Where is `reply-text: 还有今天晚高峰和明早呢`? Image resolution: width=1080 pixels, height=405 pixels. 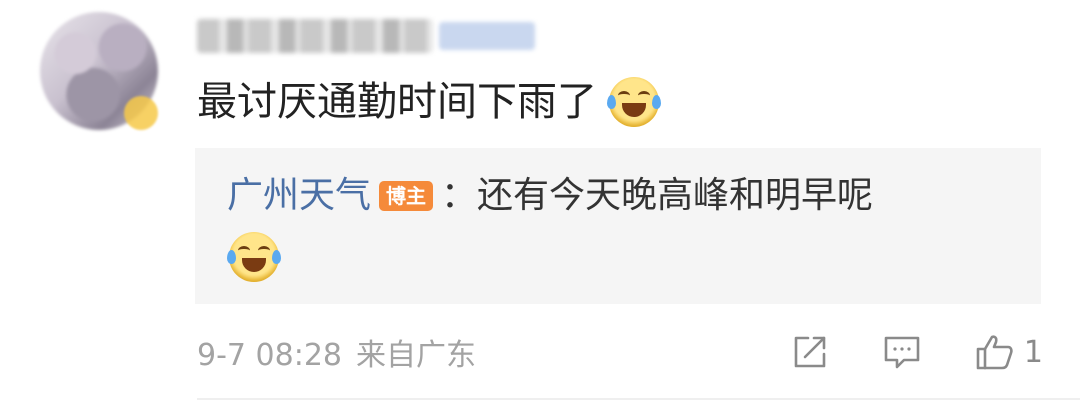 reply-text: 还有今天晚高峰和明早呢 is located at coordinates (675, 195).